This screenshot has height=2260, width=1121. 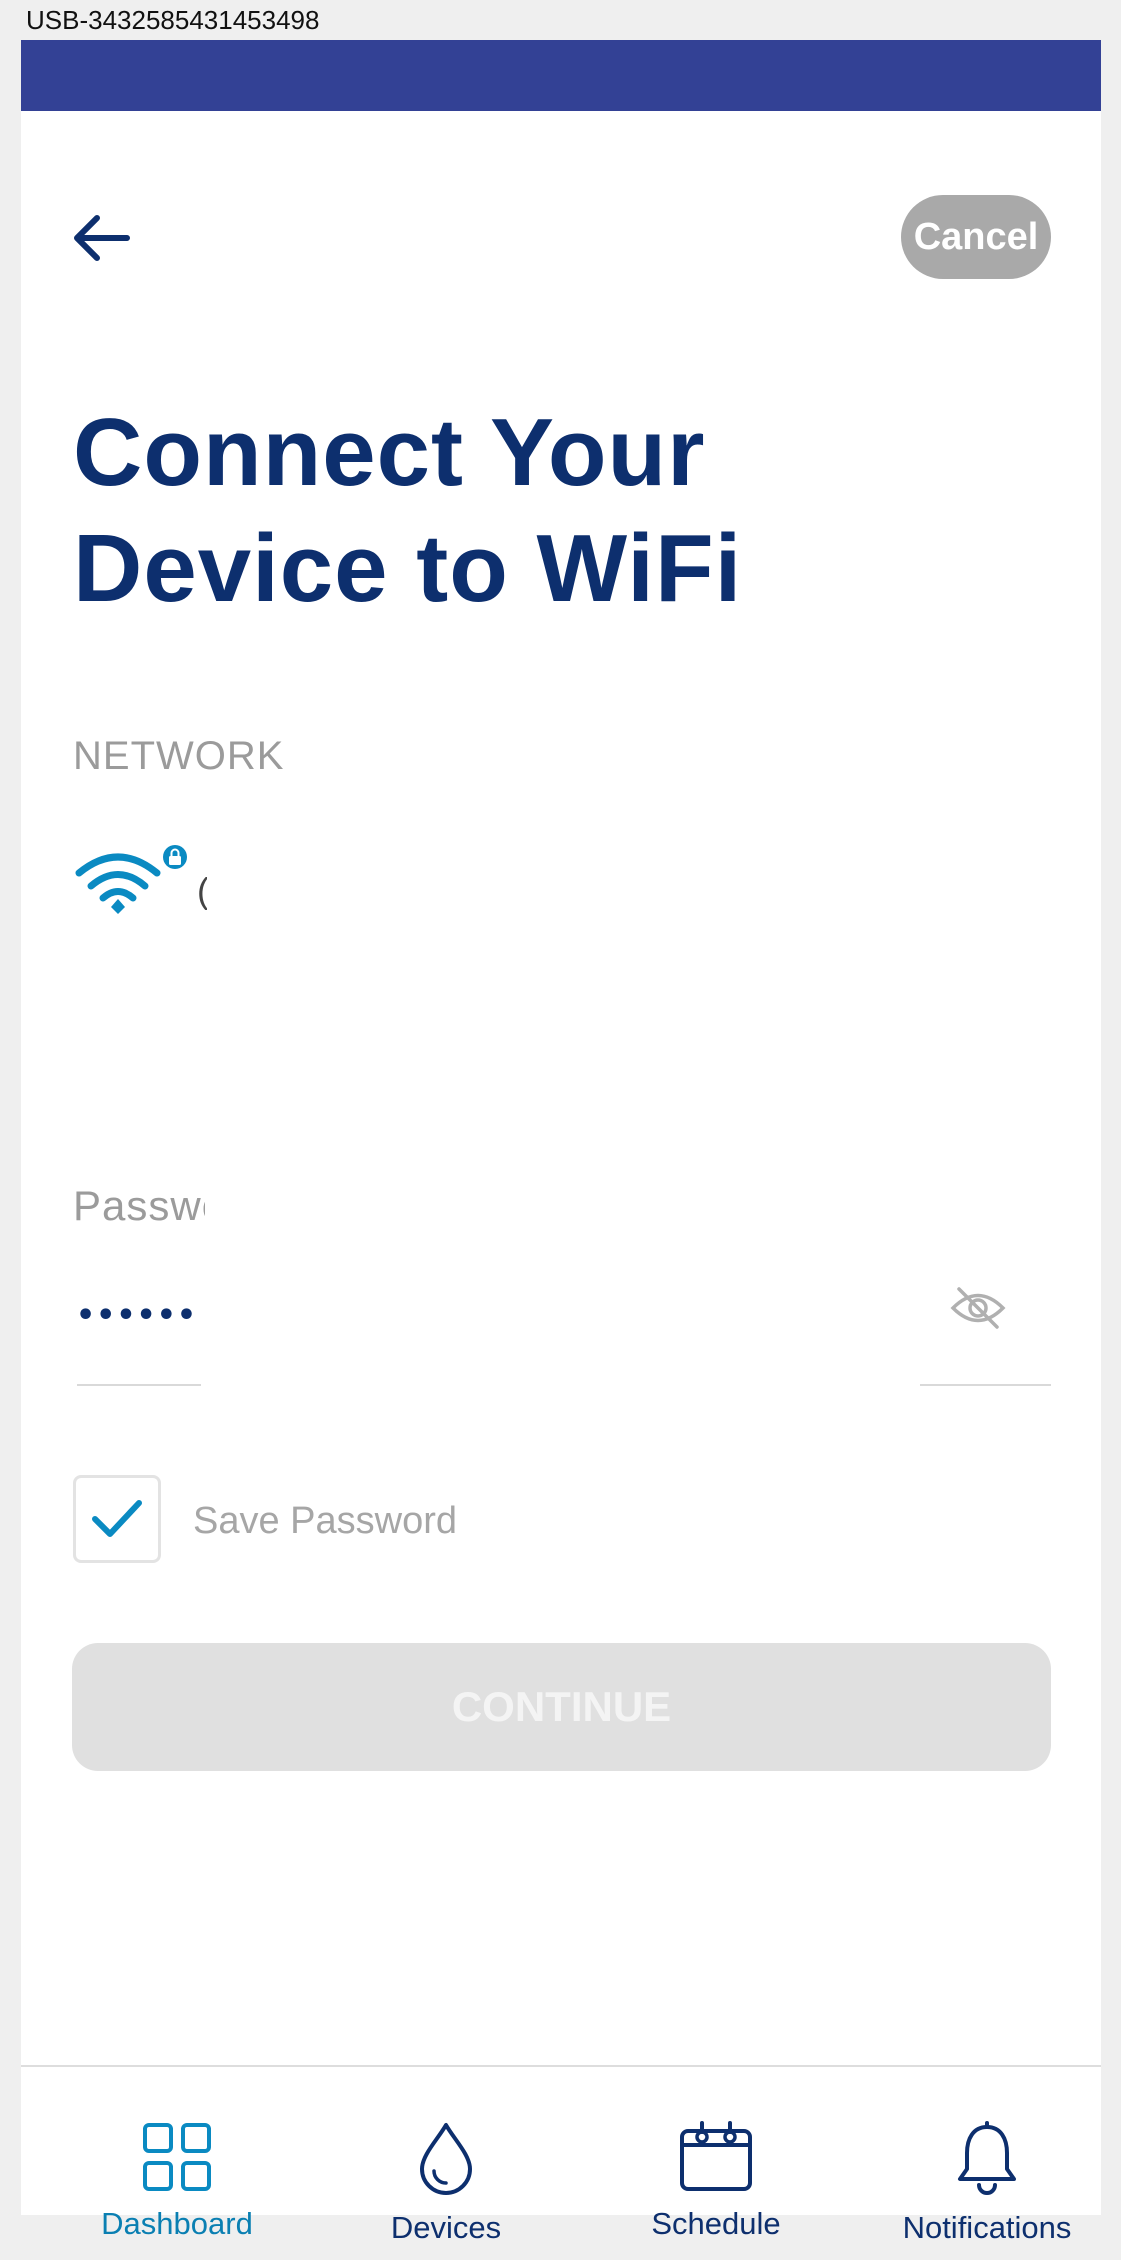 I want to click on water-drop-icon, so click(x=446, y=2159).